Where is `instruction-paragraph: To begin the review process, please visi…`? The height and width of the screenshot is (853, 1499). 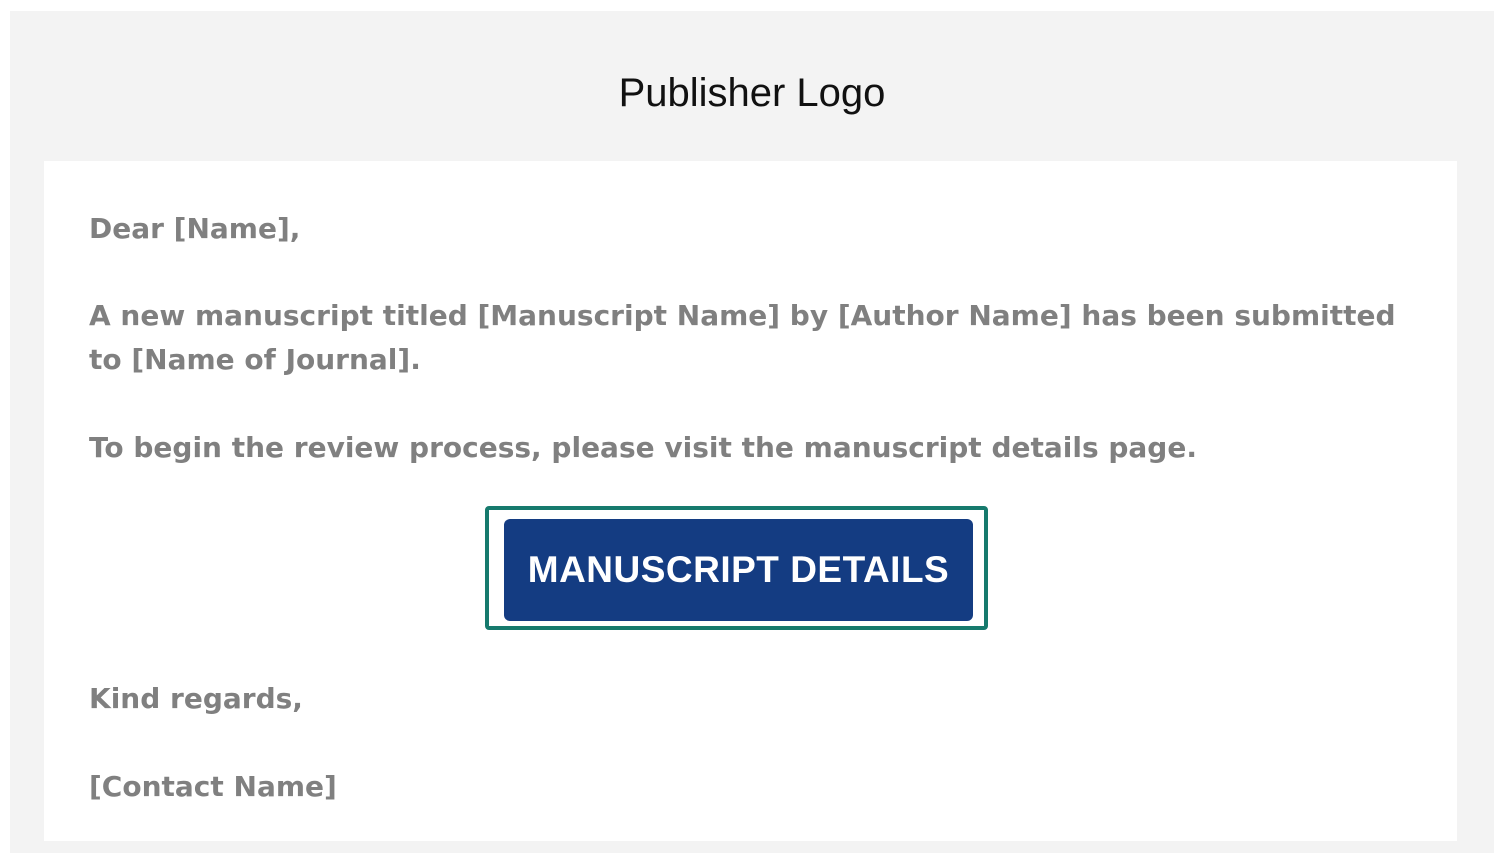 instruction-paragraph: To begin the review process, please visi… is located at coordinates (643, 447).